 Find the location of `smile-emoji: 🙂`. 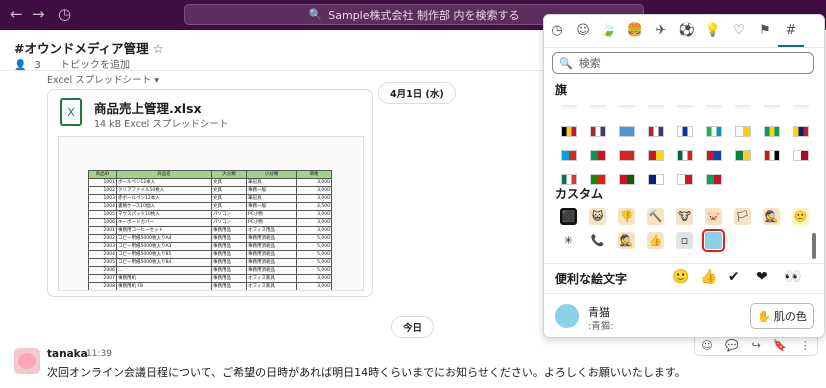

smile-emoji: 🙂 is located at coordinates (680, 277).